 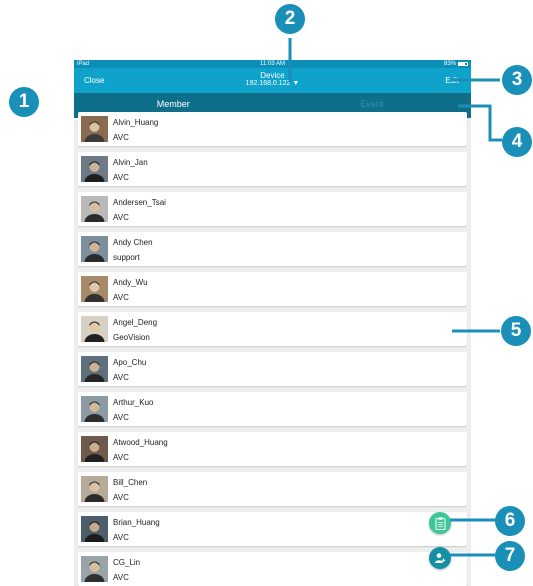 What do you see at coordinates (24, 102) in the screenshot?
I see `callout-1: 1` at bounding box center [24, 102].